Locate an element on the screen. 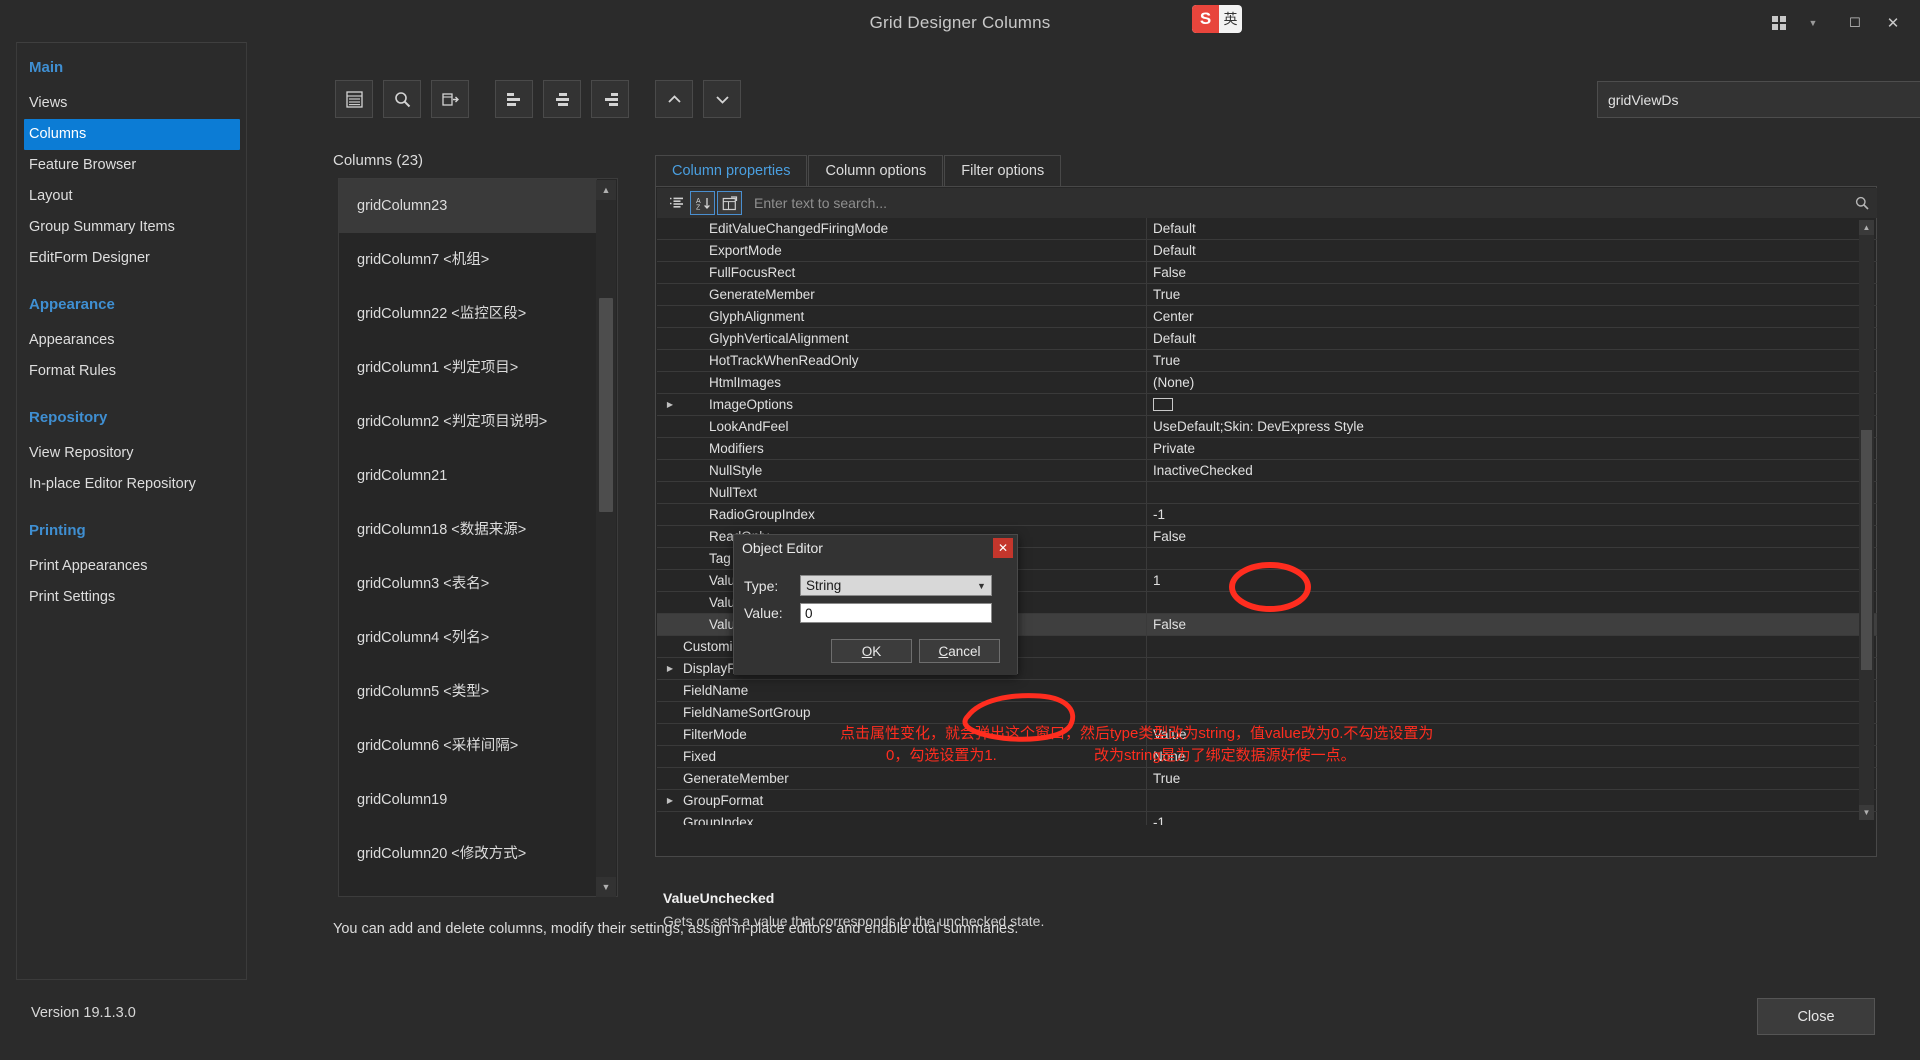  properties-icon is located at coordinates (729, 203).